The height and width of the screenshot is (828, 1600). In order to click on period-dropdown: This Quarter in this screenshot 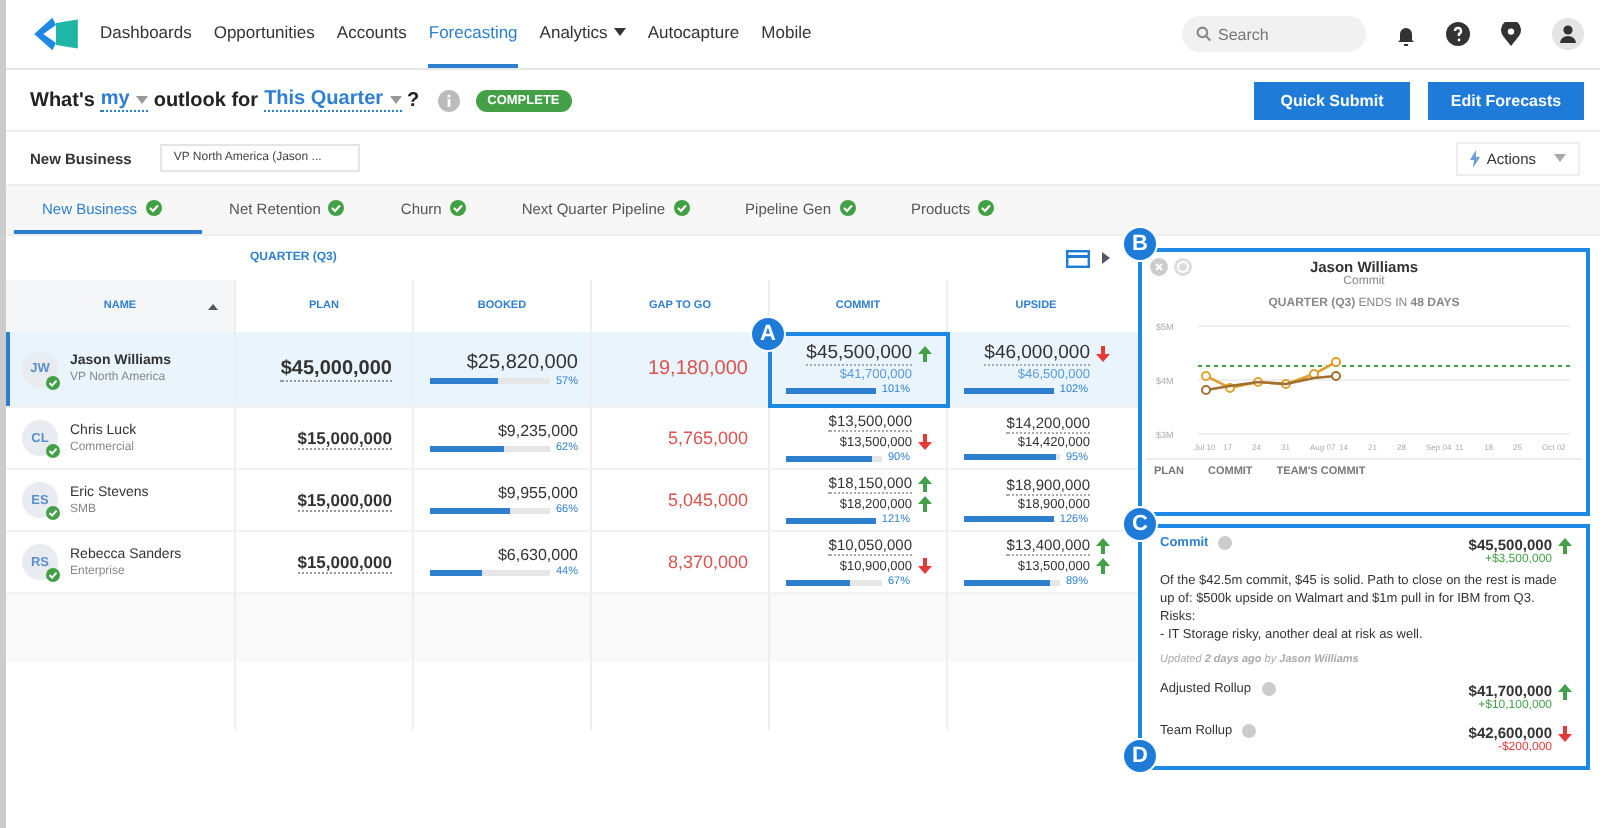, I will do `click(333, 100)`.